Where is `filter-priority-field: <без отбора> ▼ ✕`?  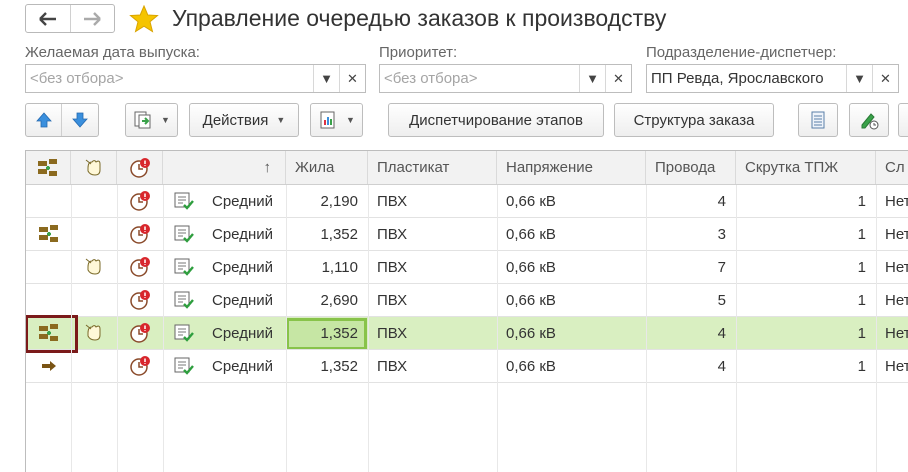
filter-priority-field: <без отбора> ▼ ✕ is located at coordinates (505, 78).